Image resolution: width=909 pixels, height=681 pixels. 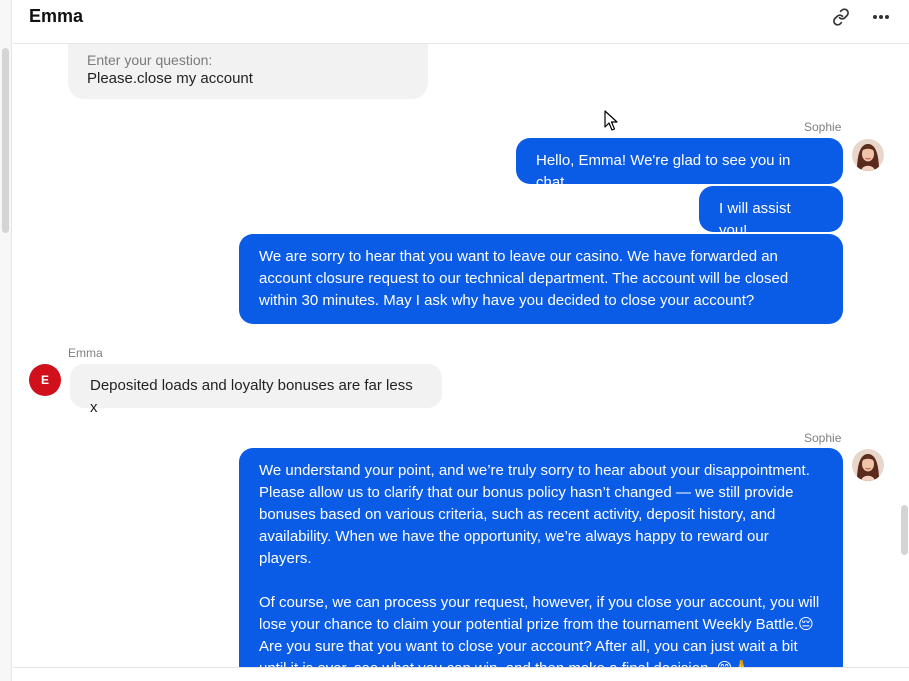 I want to click on chat-title: Emma, so click(x=56, y=16).